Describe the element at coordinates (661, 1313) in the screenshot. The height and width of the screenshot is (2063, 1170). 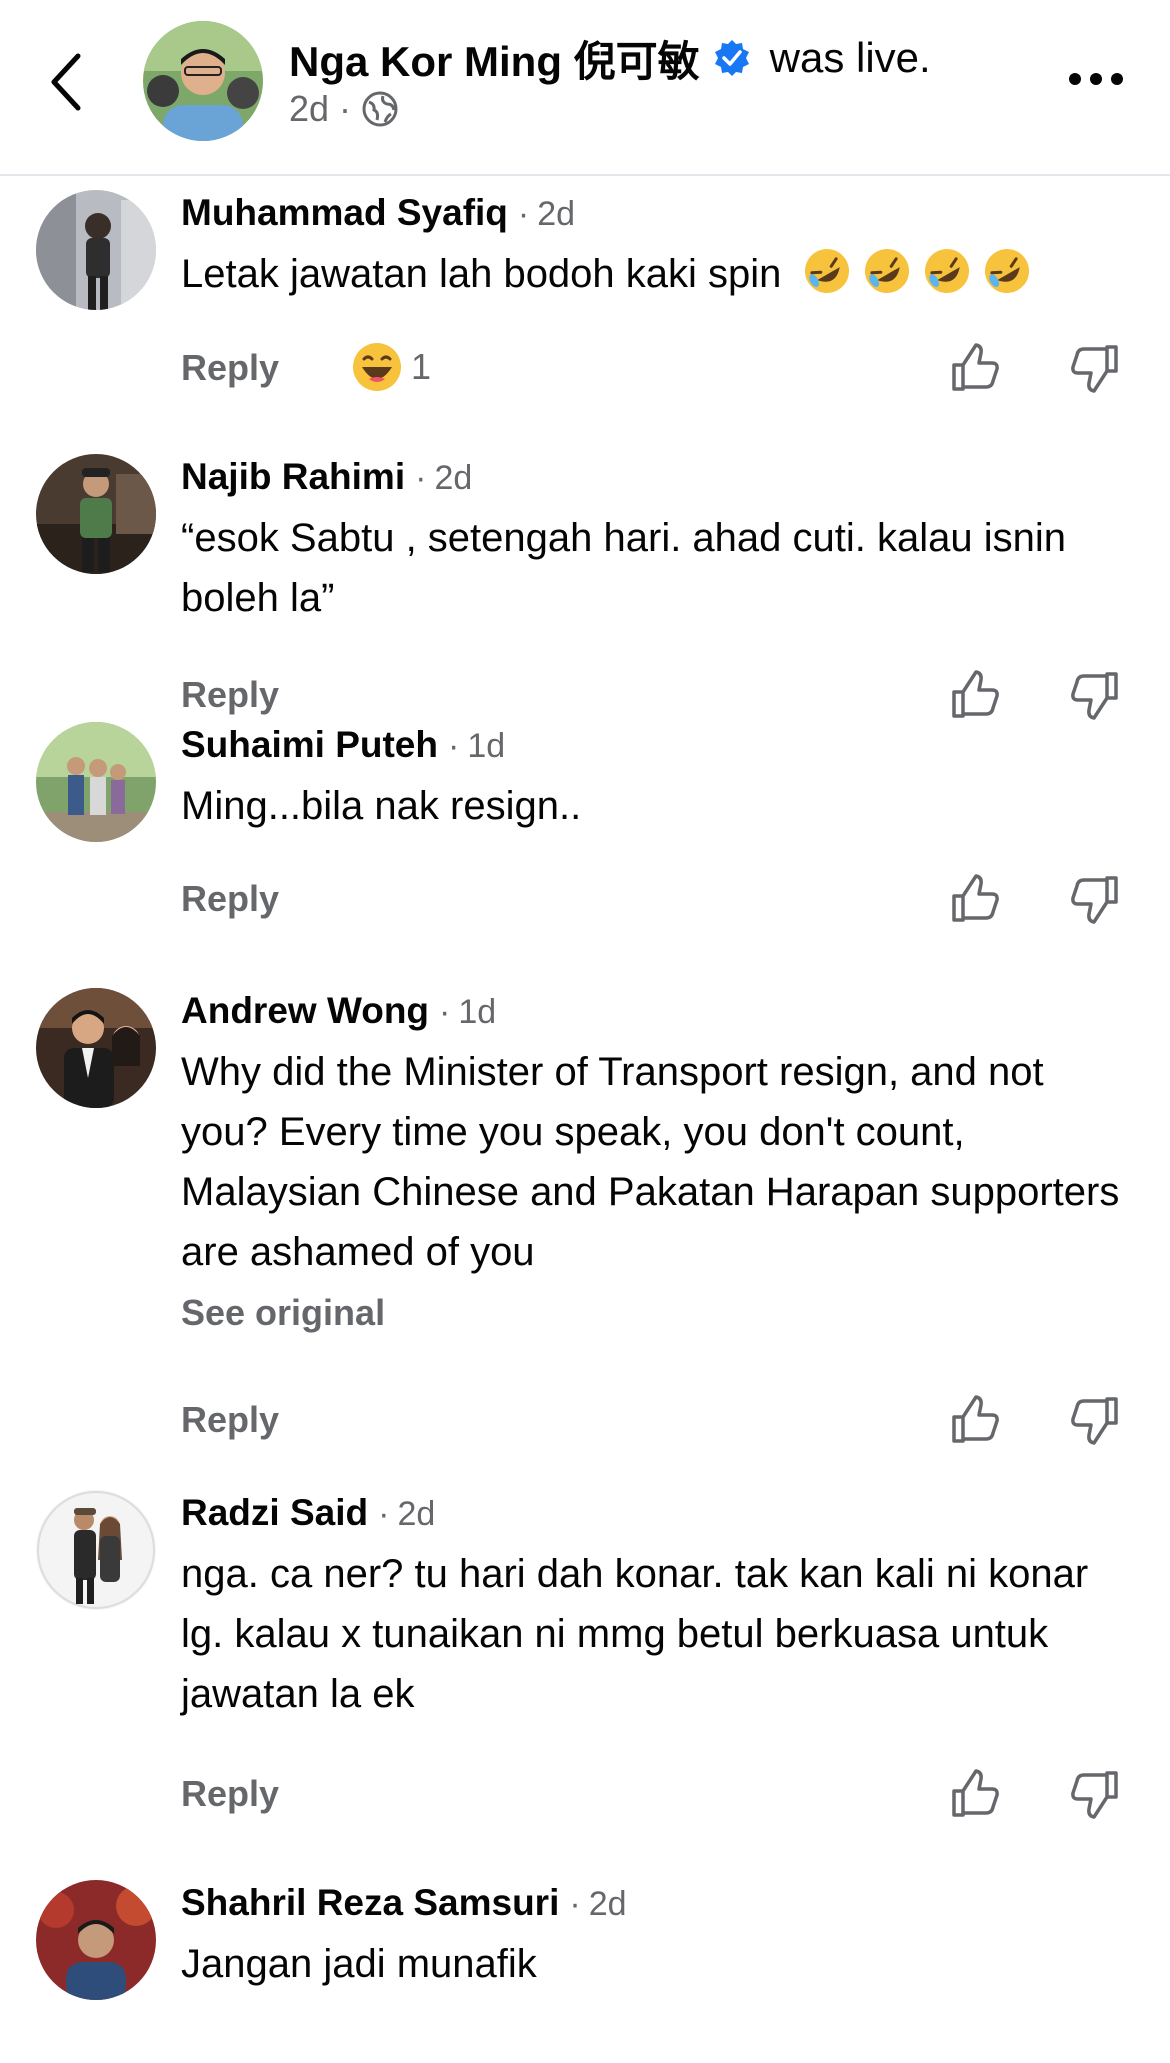
I see `see-original-link: See original` at that location.